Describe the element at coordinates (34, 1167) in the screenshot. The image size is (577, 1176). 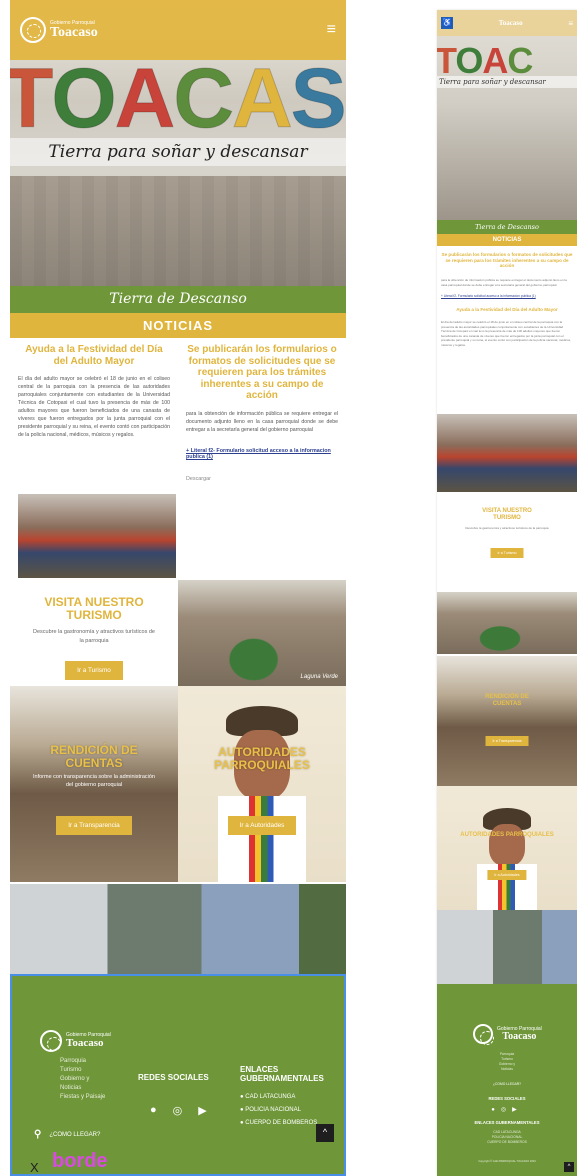
I see `close-icon: X` at that location.